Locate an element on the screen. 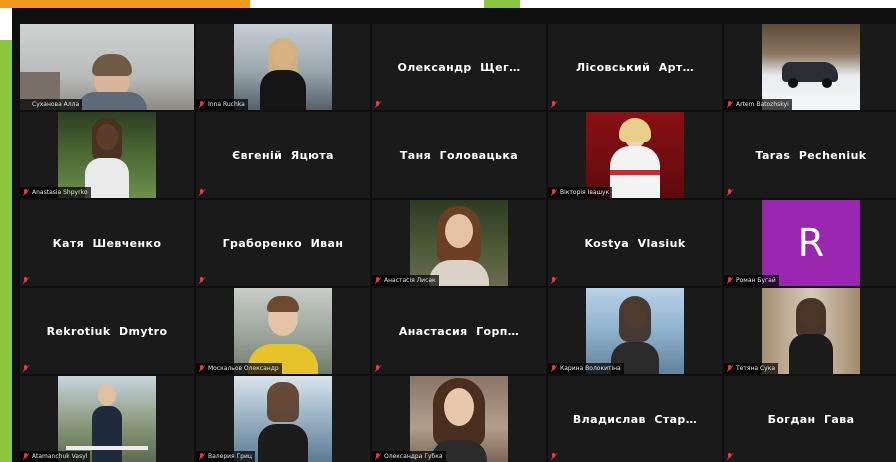 This screenshot has width=896, height=462. participant-name-text: Artem Batozhskyi is located at coordinates (762, 104).